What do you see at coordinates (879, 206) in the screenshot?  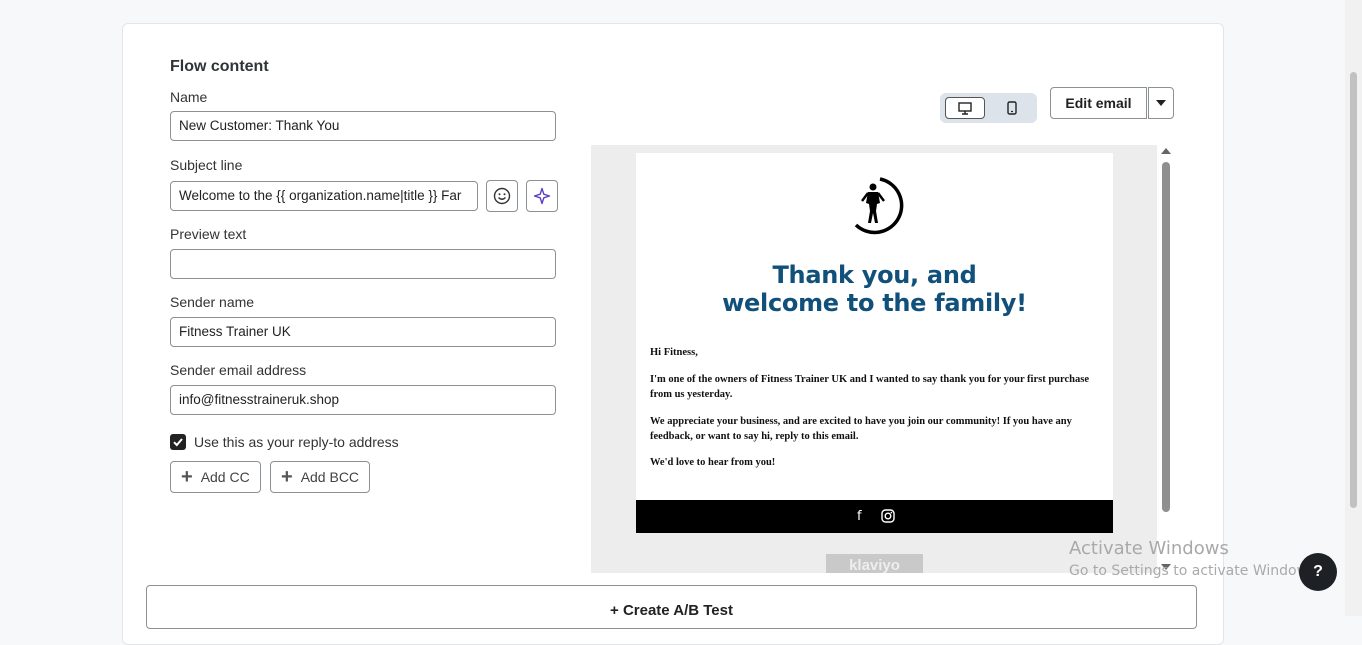 I see `fitness-logo` at bounding box center [879, 206].